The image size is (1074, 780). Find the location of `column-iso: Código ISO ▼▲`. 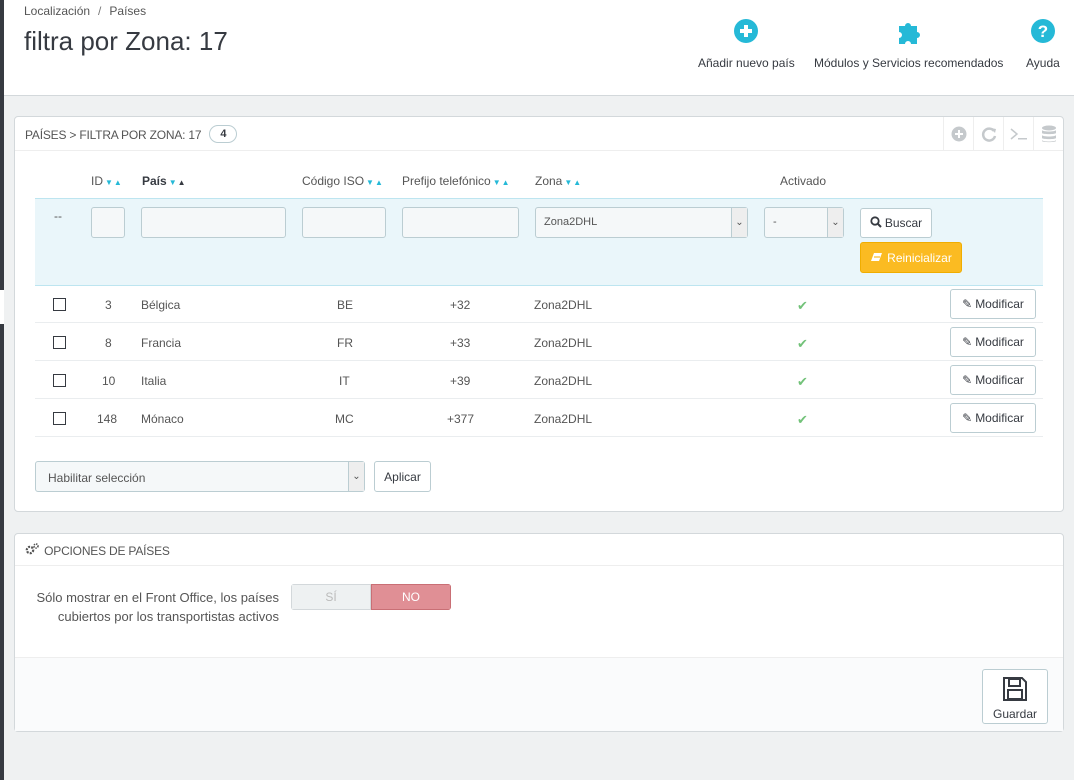

column-iso: Código ISO ▼▲ is located at coordinates (343, 181).